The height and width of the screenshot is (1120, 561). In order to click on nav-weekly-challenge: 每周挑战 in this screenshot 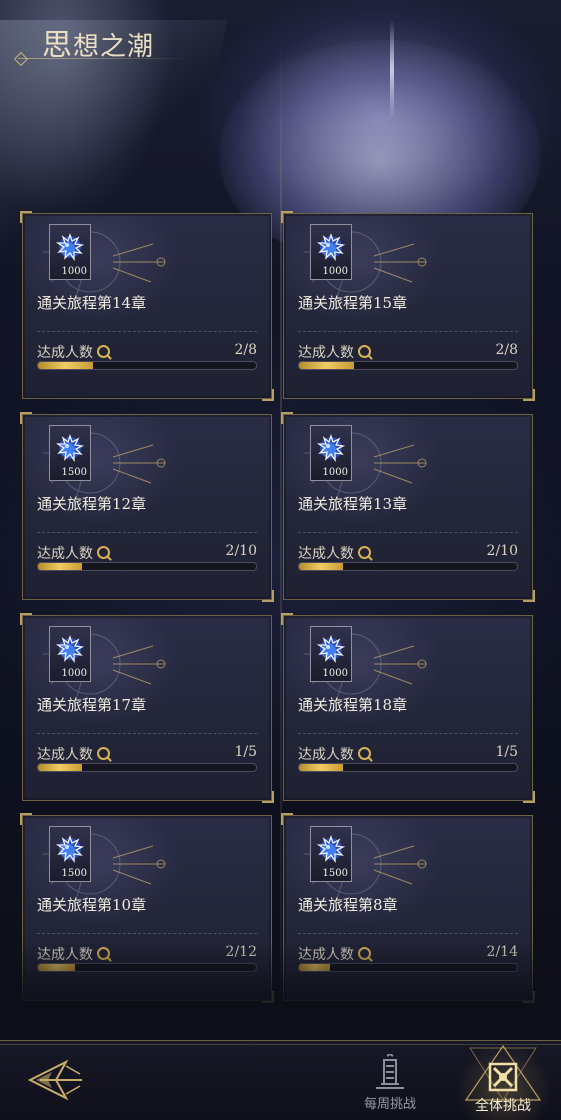, I will do `click(390, 1082)`.